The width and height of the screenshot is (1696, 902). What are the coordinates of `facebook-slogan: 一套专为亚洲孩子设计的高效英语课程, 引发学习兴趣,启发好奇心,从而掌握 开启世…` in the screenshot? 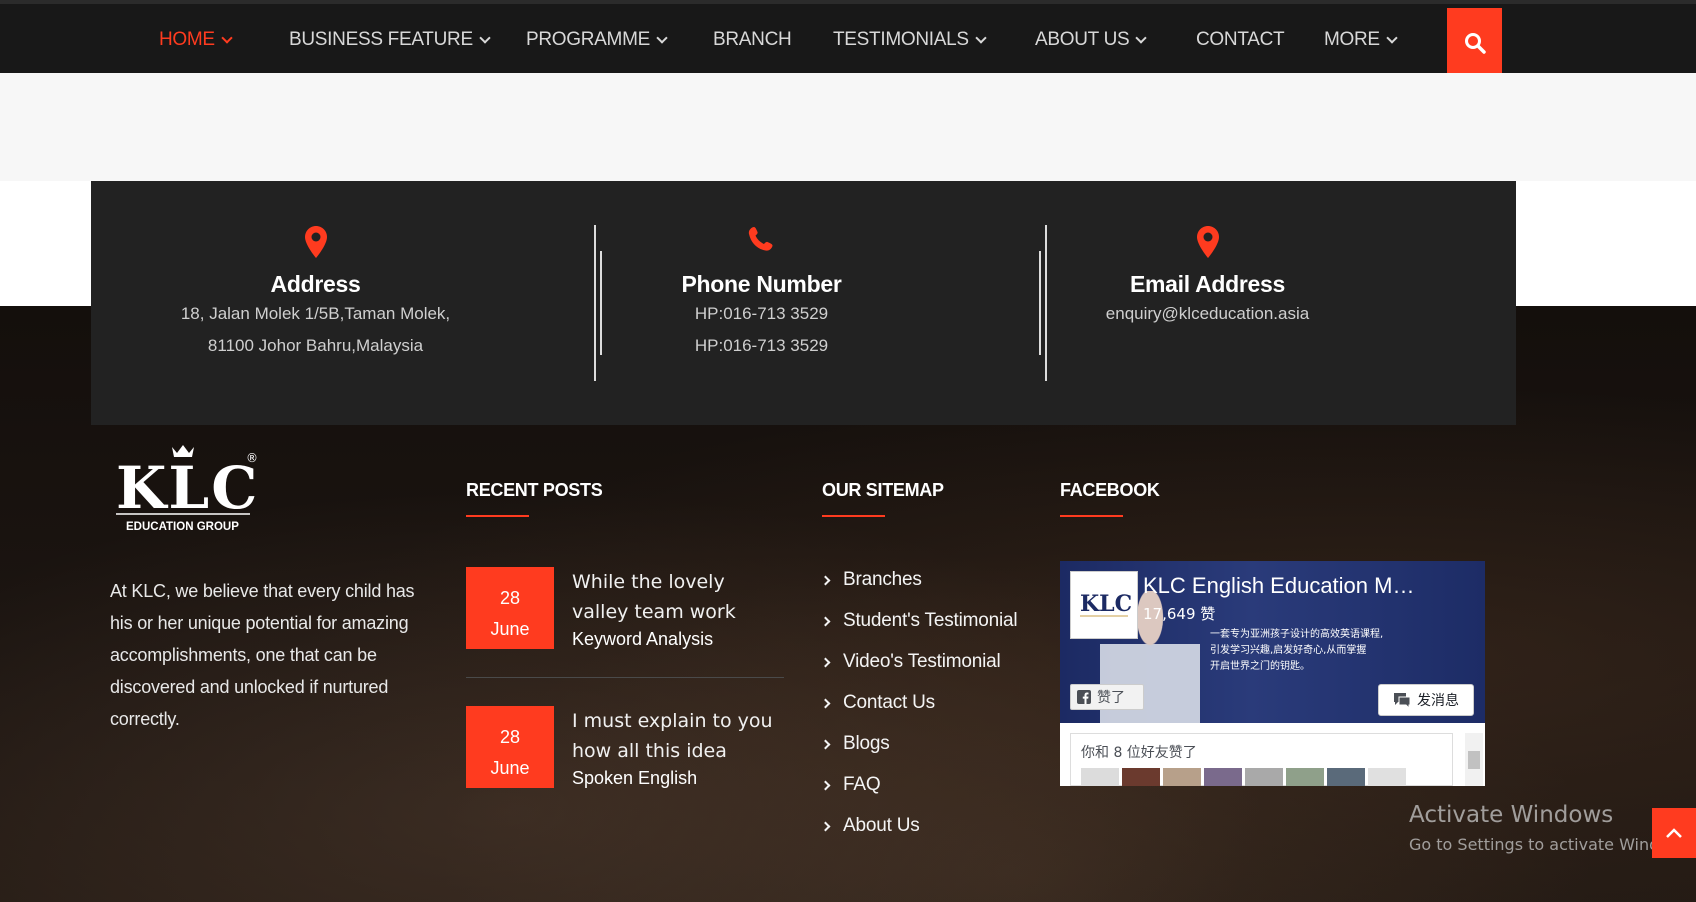 It's located at (1297, 650).